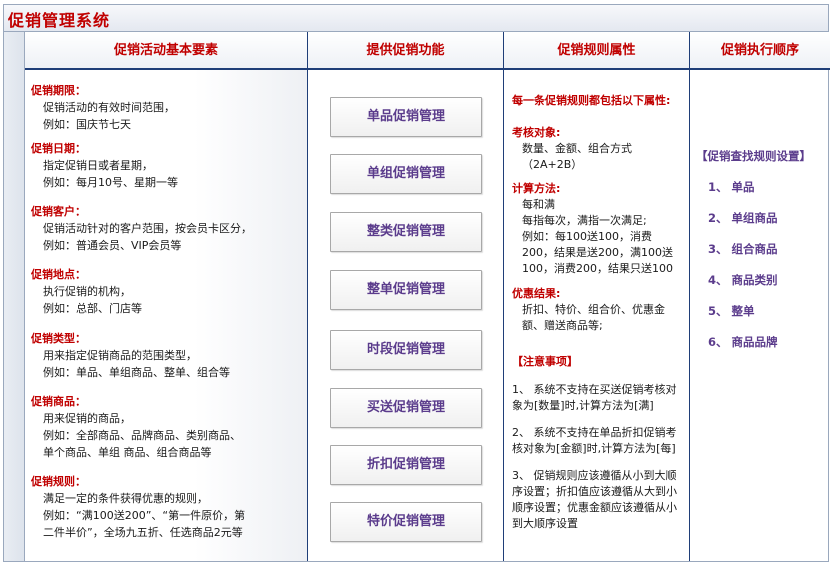  What do you see at coordinates (406, 117) in the screenshot?
I see `single-item-promotion-button: 单品促销管理` at bounding box center [406, 117].